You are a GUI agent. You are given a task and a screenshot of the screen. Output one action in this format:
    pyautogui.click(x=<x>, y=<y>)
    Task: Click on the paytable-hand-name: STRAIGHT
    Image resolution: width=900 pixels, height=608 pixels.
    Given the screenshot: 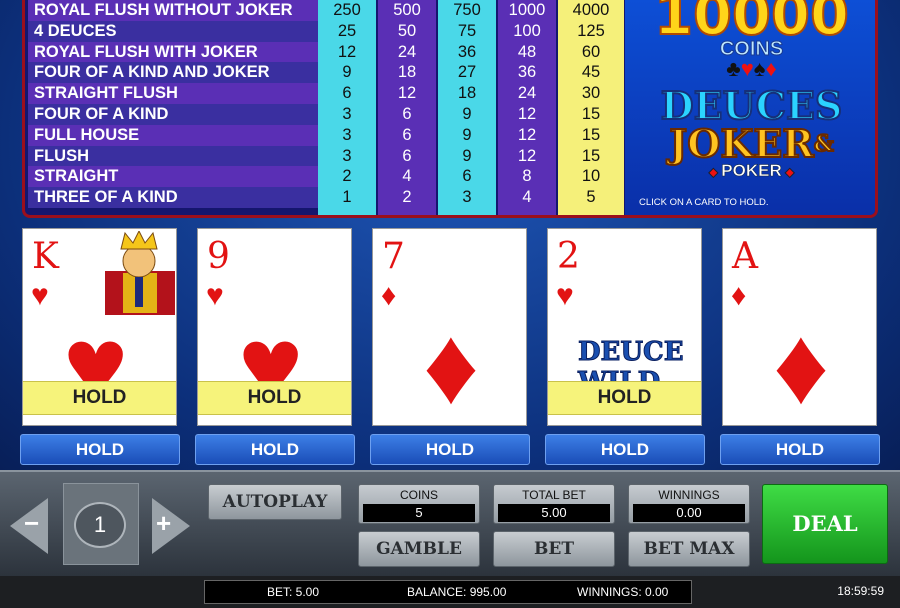 What is the action you would take?
    pyautogui.click(x=184, y=177)
    